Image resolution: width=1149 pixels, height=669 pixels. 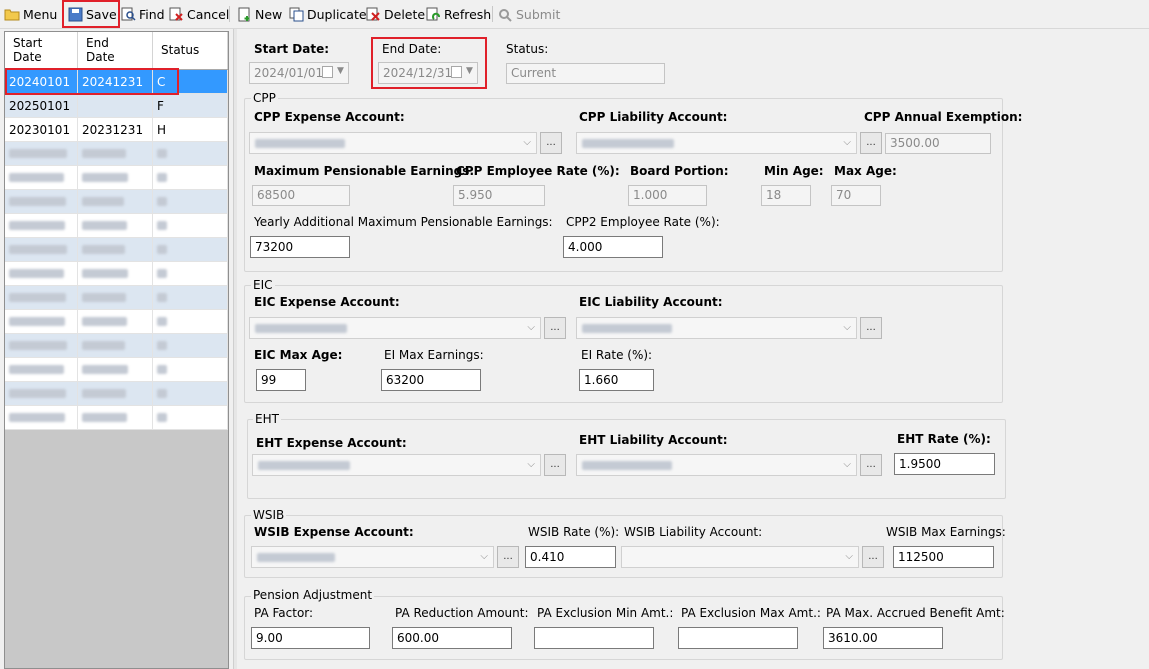 I want to click on duplicate-button: Duplicate, so click(x=328, y=14).